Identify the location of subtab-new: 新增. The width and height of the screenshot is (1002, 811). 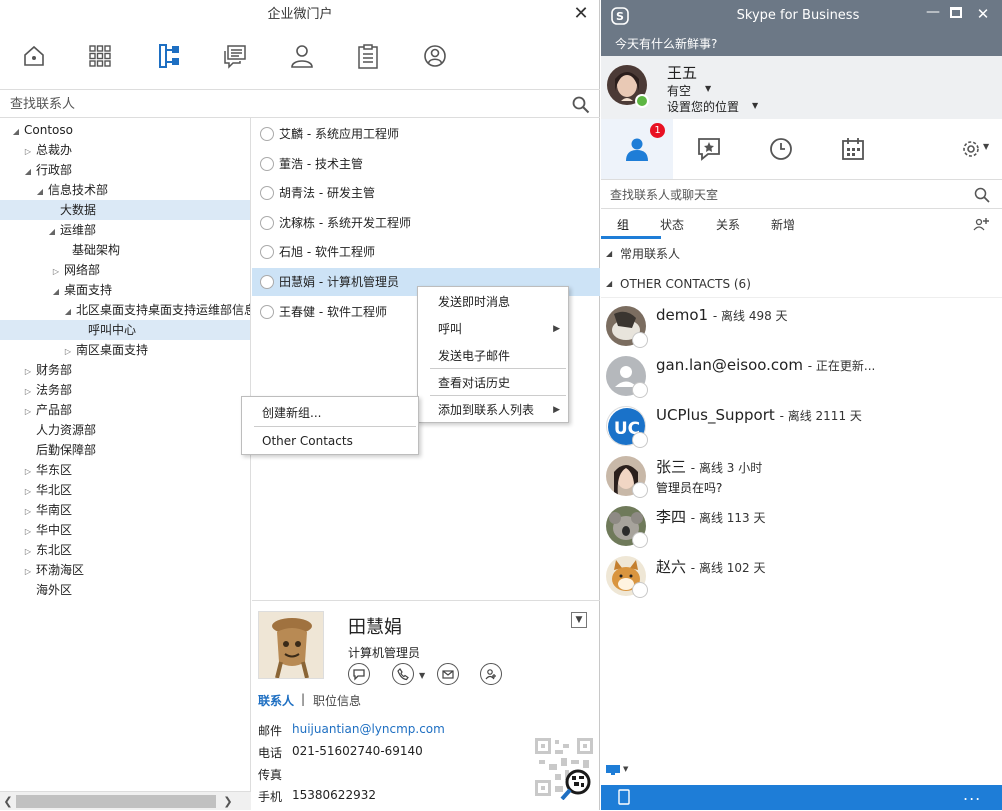
(783, 225).